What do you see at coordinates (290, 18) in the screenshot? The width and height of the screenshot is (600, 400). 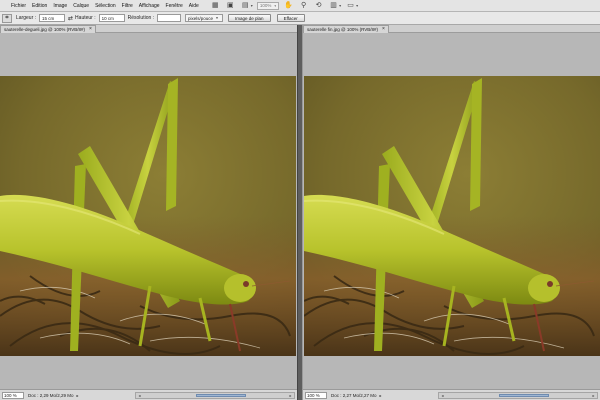 I see `clear-button: Effacer` at bounding box center [290, 18].